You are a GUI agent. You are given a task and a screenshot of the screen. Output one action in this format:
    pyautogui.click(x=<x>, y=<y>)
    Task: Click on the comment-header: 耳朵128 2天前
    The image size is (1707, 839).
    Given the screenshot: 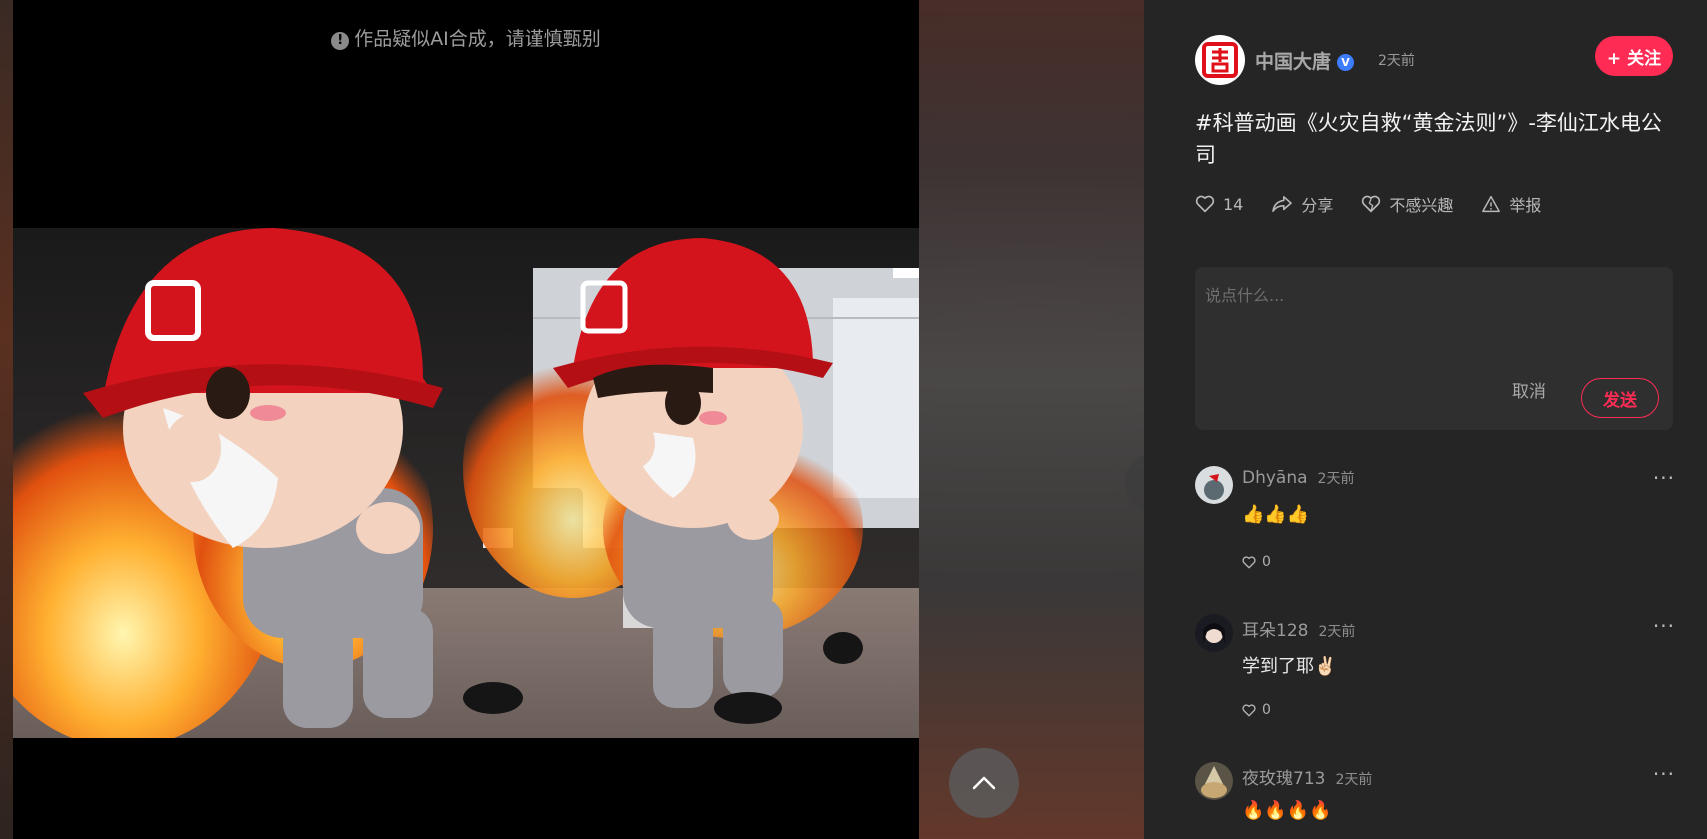 What is the action you would take?
    pyautogui.click(x=1298, y=628)
    